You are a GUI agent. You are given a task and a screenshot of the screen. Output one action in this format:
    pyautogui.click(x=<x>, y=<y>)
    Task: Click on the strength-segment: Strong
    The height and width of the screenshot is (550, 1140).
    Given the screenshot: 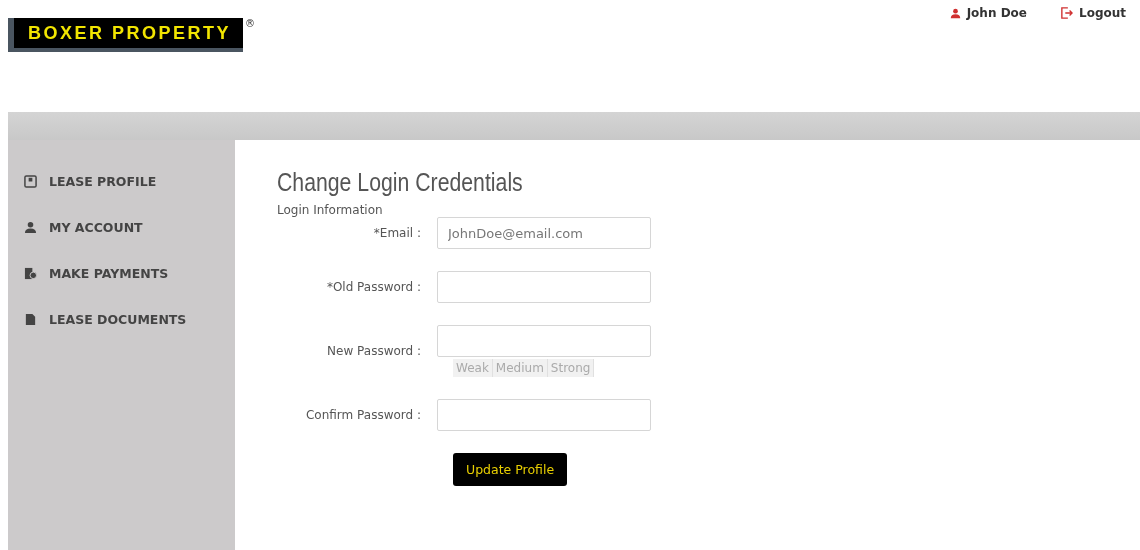 What is the action you would take?
    pyautogui.click(x=571, y=368)
    